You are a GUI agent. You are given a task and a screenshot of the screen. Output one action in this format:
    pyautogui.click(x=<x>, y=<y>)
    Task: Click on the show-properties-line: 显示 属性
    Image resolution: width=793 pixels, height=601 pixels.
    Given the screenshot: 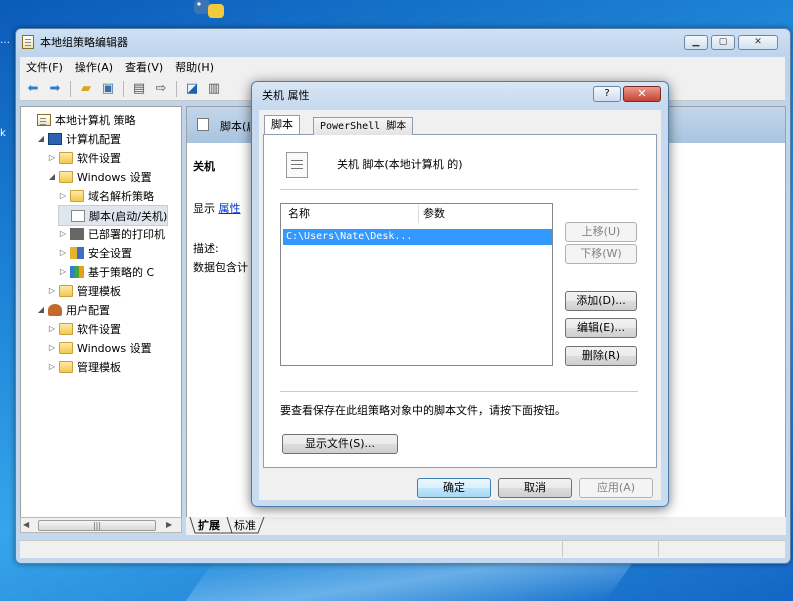 What is the action you would take?
    pyautogui.click(x=217, y=208)
    